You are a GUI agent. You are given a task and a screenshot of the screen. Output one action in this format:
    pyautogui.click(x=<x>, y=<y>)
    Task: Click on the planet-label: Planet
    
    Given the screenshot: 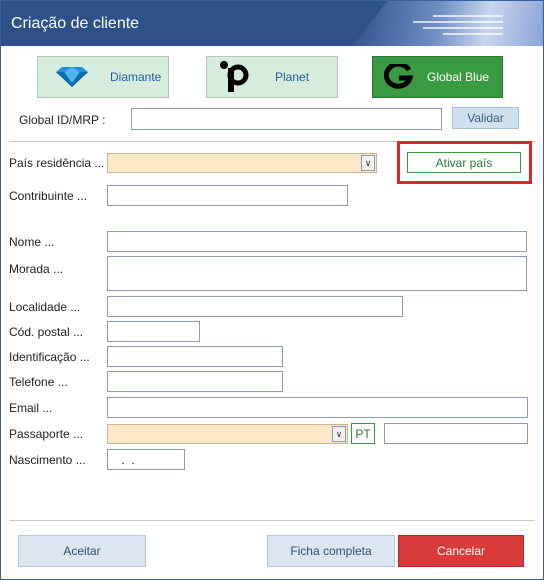 What is the action you would take?
    pyautogui.click(x=292, y=77)
    